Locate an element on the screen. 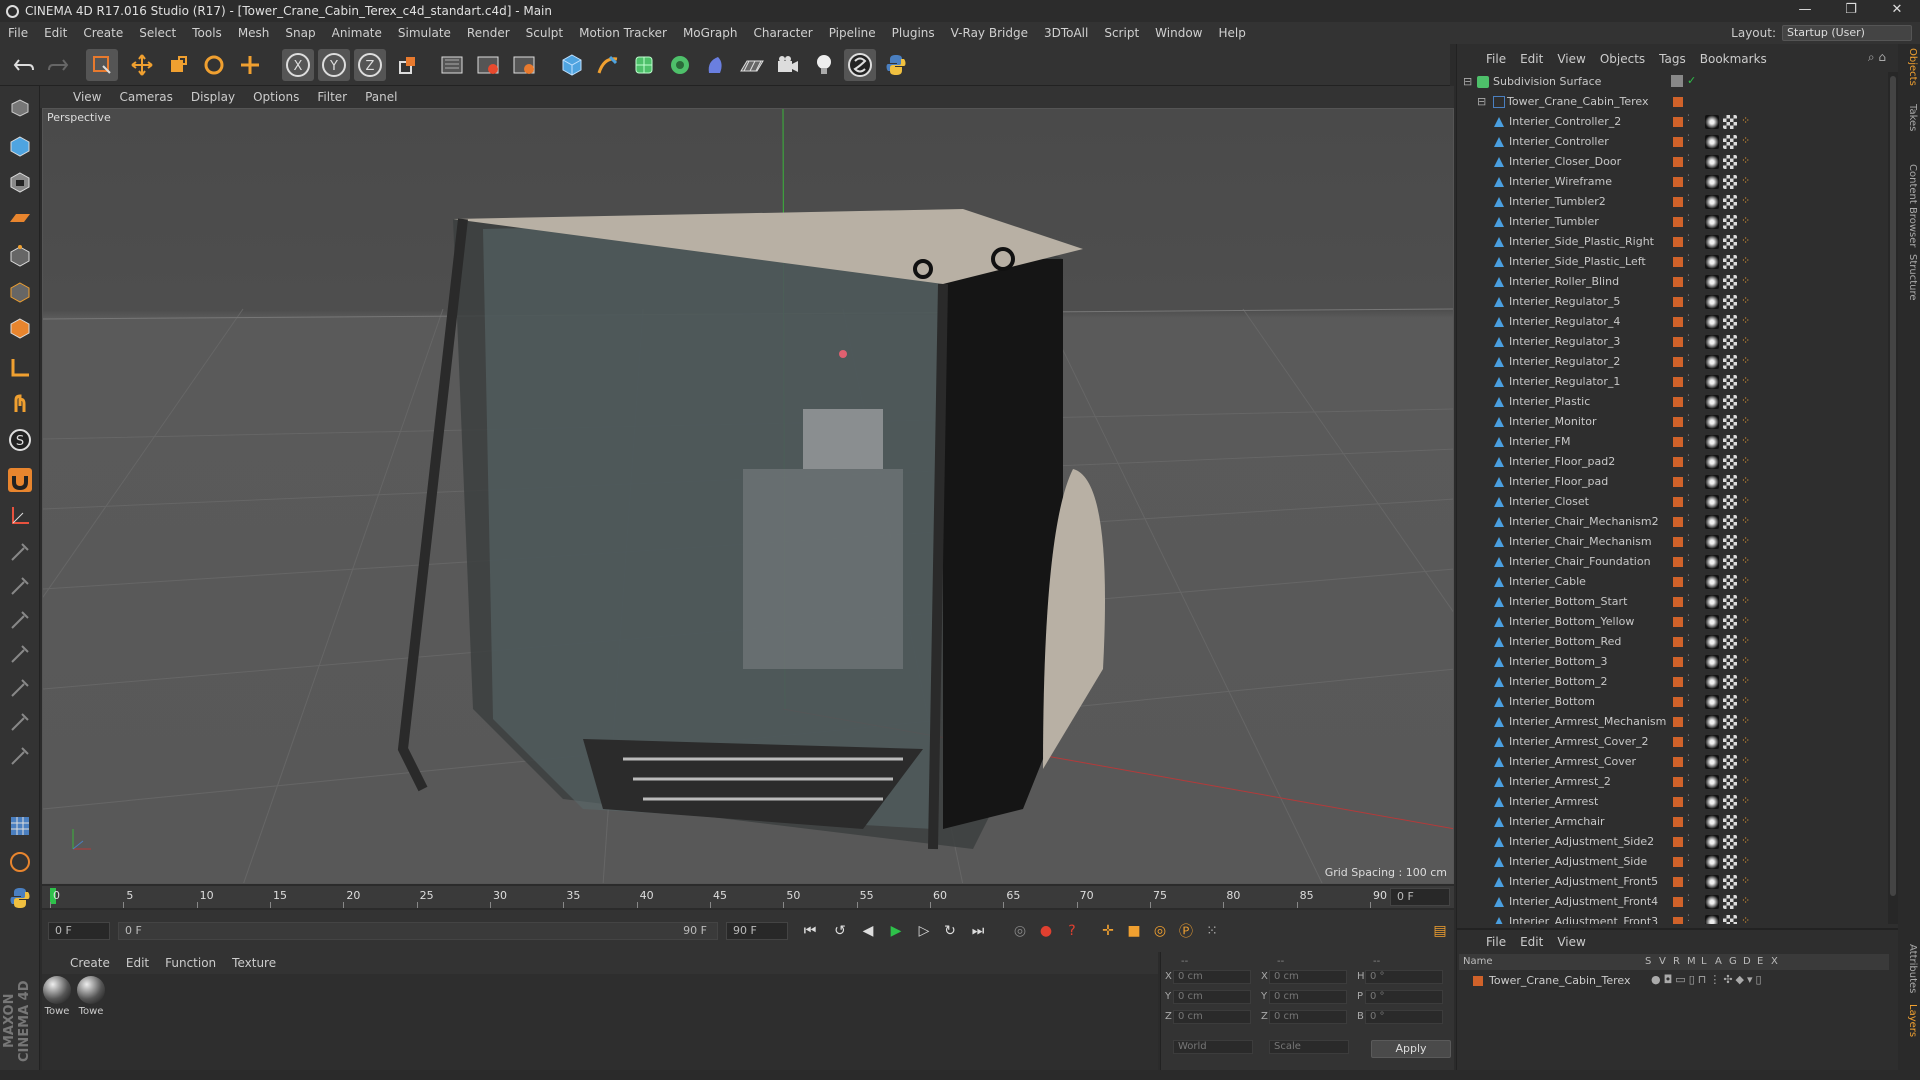 This screenshot has width=1920, height=1080. object-menu-objects: Objects is located at coordinates (1622, 59).